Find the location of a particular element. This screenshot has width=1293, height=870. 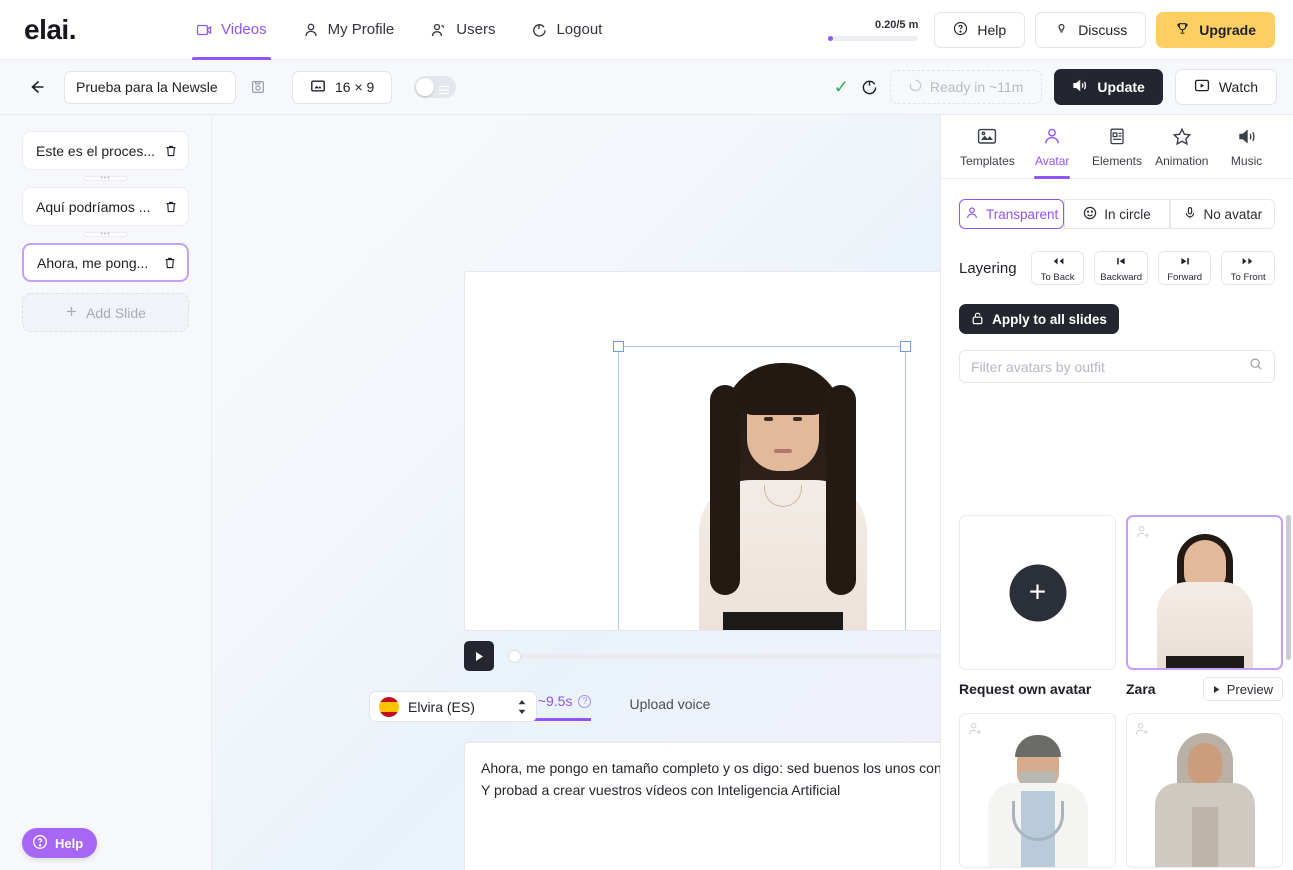

app-logo: elai. is located at coordinates (84, 30).